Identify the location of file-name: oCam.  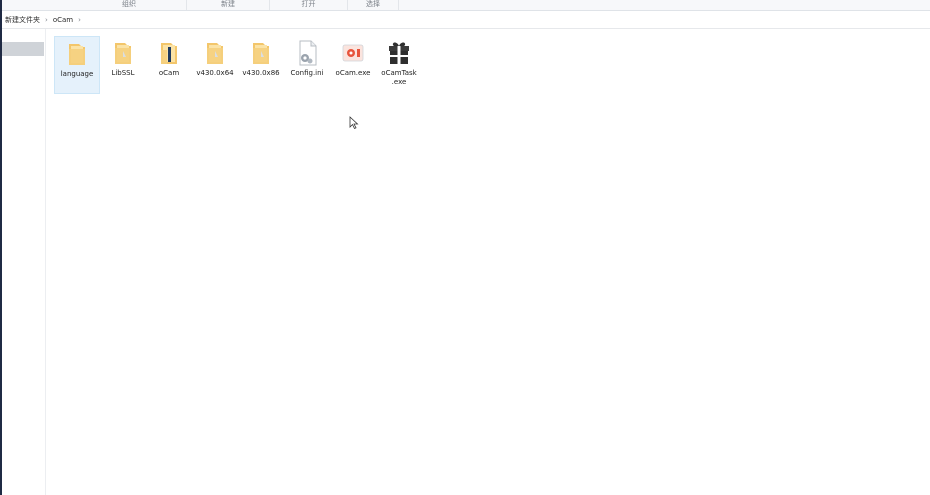
(169, 73).